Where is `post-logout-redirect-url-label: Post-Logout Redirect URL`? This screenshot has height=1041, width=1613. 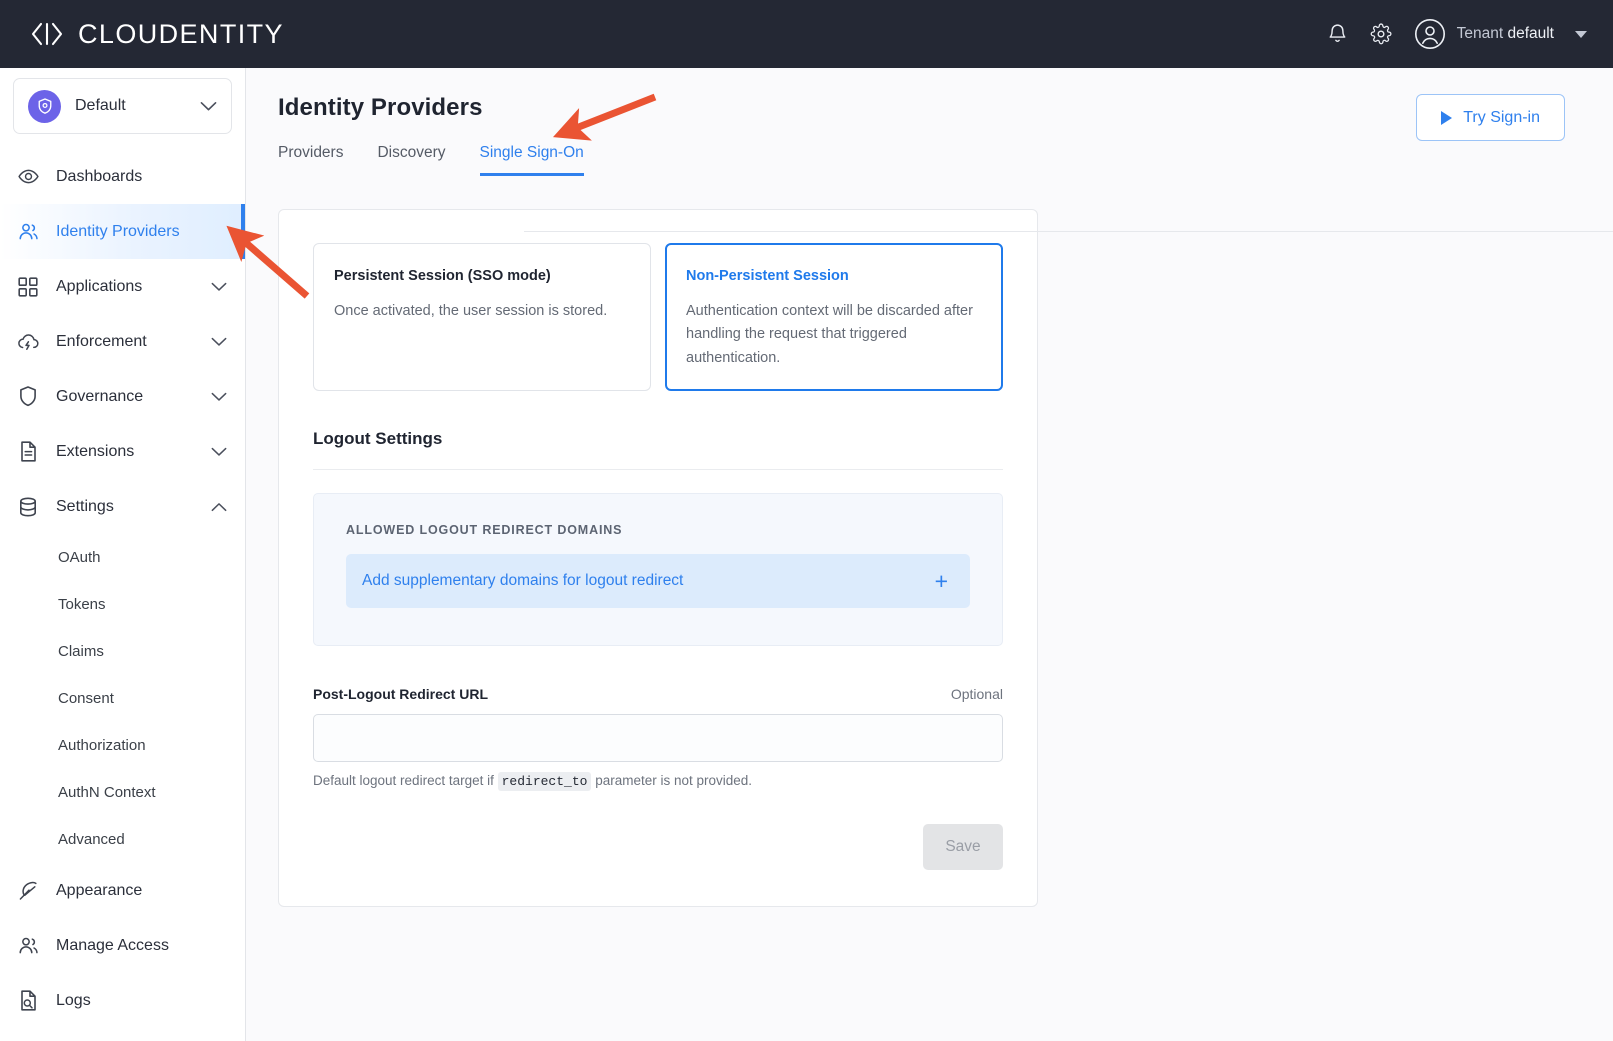 post-logout-redirect-url-label: Post-Logout Redirect URL is located at coordinates (400, 694).